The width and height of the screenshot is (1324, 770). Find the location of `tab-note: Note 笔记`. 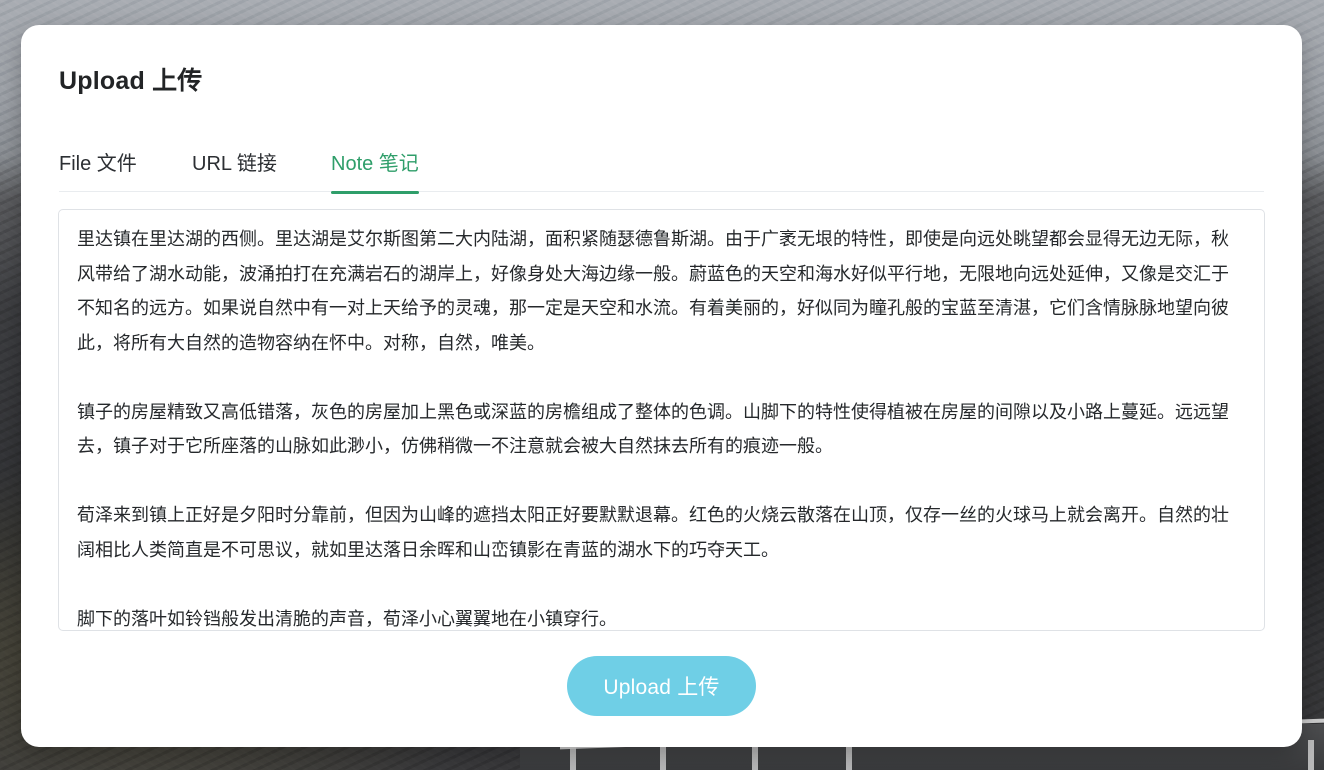

tab-note: Note 笔记 is located at coordinates (375, 170).